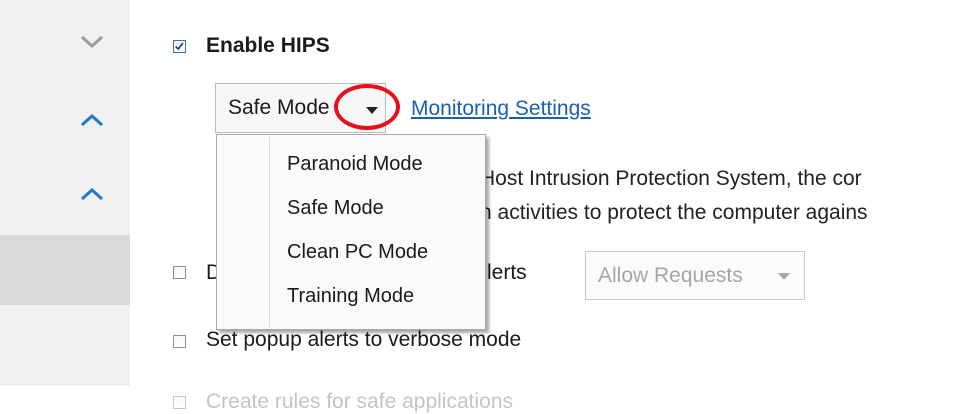 This screenshot has height=414, width=974. What do you see at coordinates (359, 401) in the screenshot?
I see `safe-apps-label: Create rules for safe applications` at bounding box center [359, 401].